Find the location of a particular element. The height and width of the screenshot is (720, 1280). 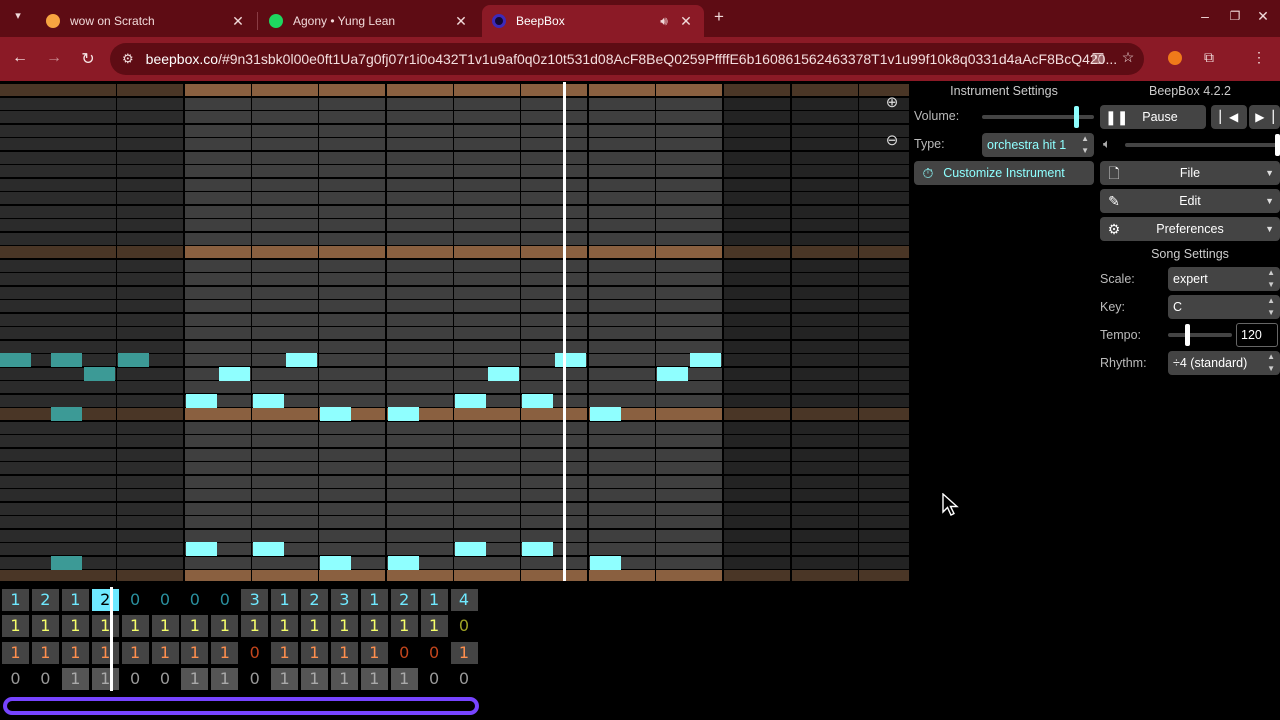

file-menu-button: 🗋︎ File ▼ is located at coordinates (1190, 173).